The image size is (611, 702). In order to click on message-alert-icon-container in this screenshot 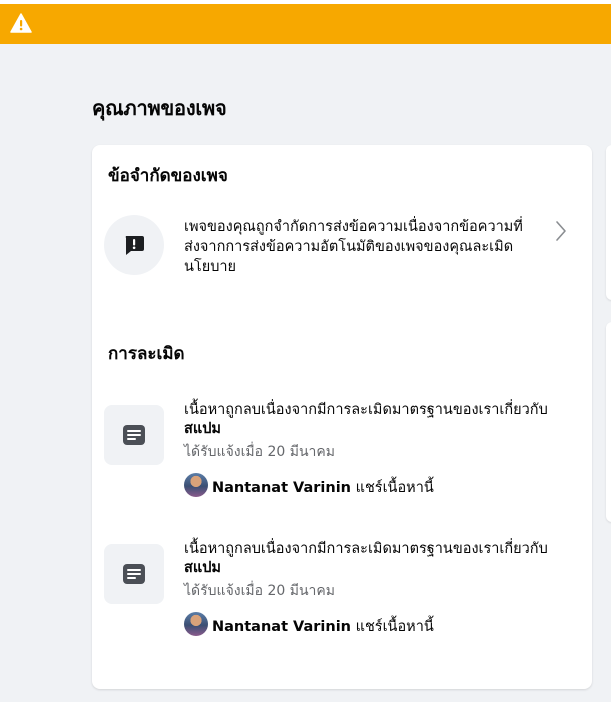, I will do `click(134, 245)`.